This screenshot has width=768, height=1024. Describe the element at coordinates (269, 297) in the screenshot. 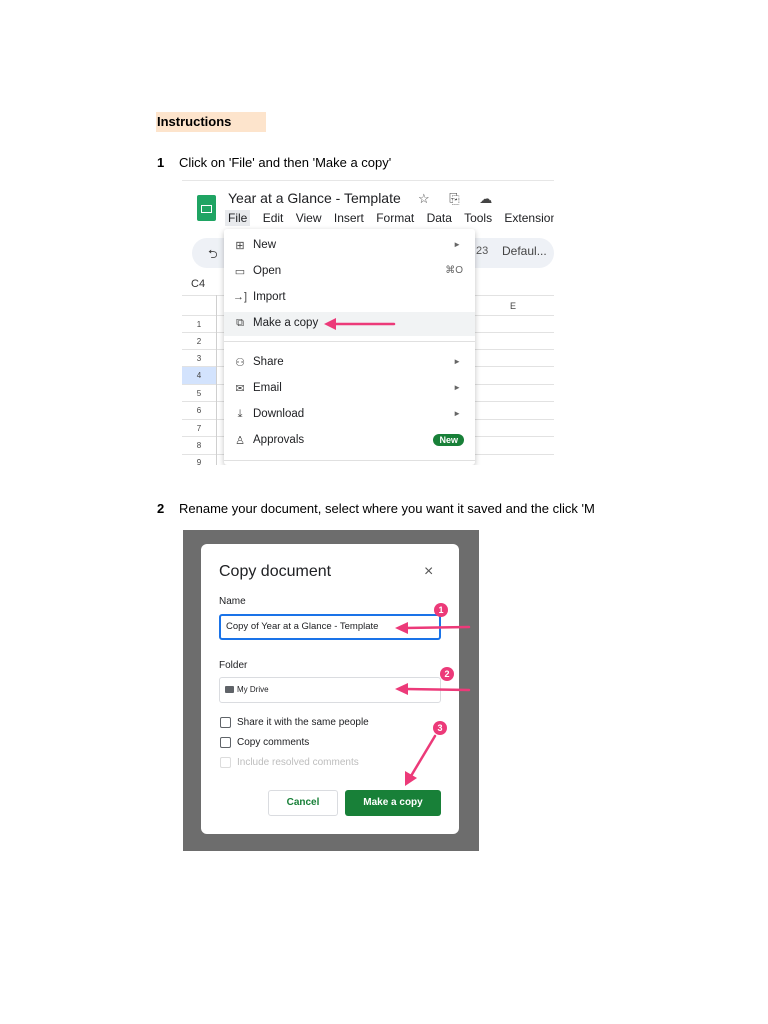

I see `menu-item-label: Import` at that location.